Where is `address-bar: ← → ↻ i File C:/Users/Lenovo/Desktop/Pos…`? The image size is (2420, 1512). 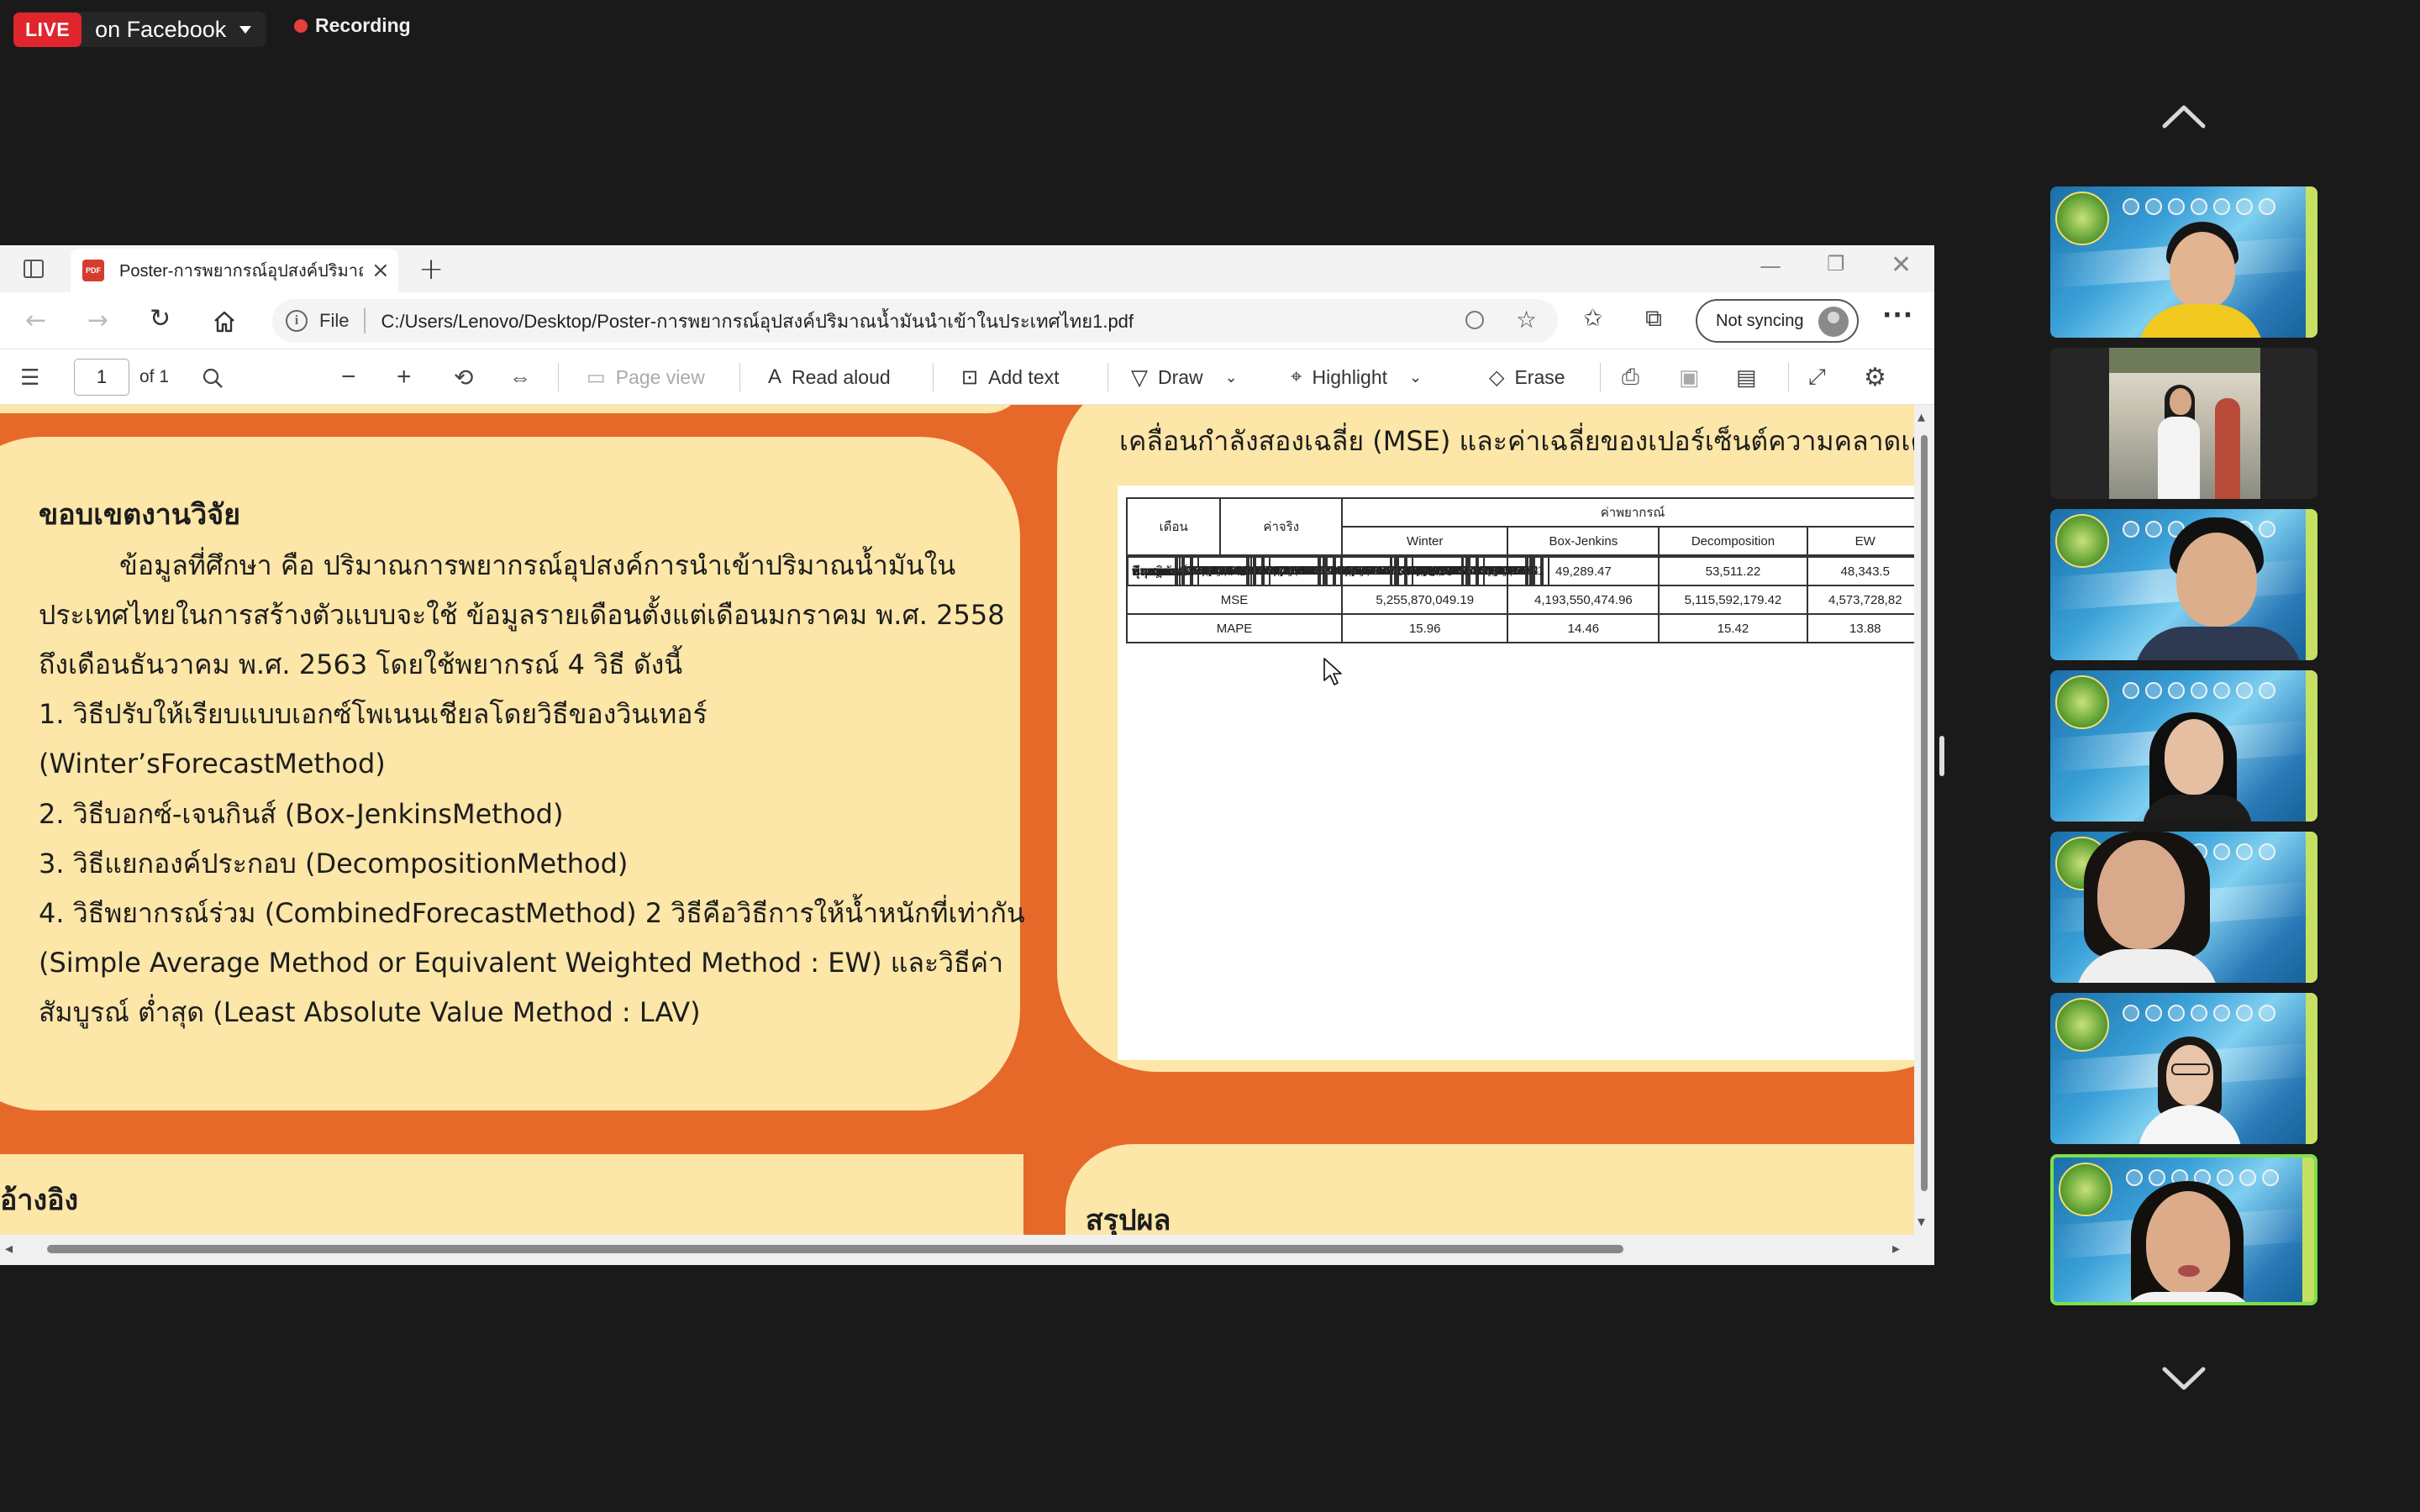
address-bar: ← → ↻ i File C:/Users/Lenovo/Desktop/Pos… is located at coordinates (967, 320).